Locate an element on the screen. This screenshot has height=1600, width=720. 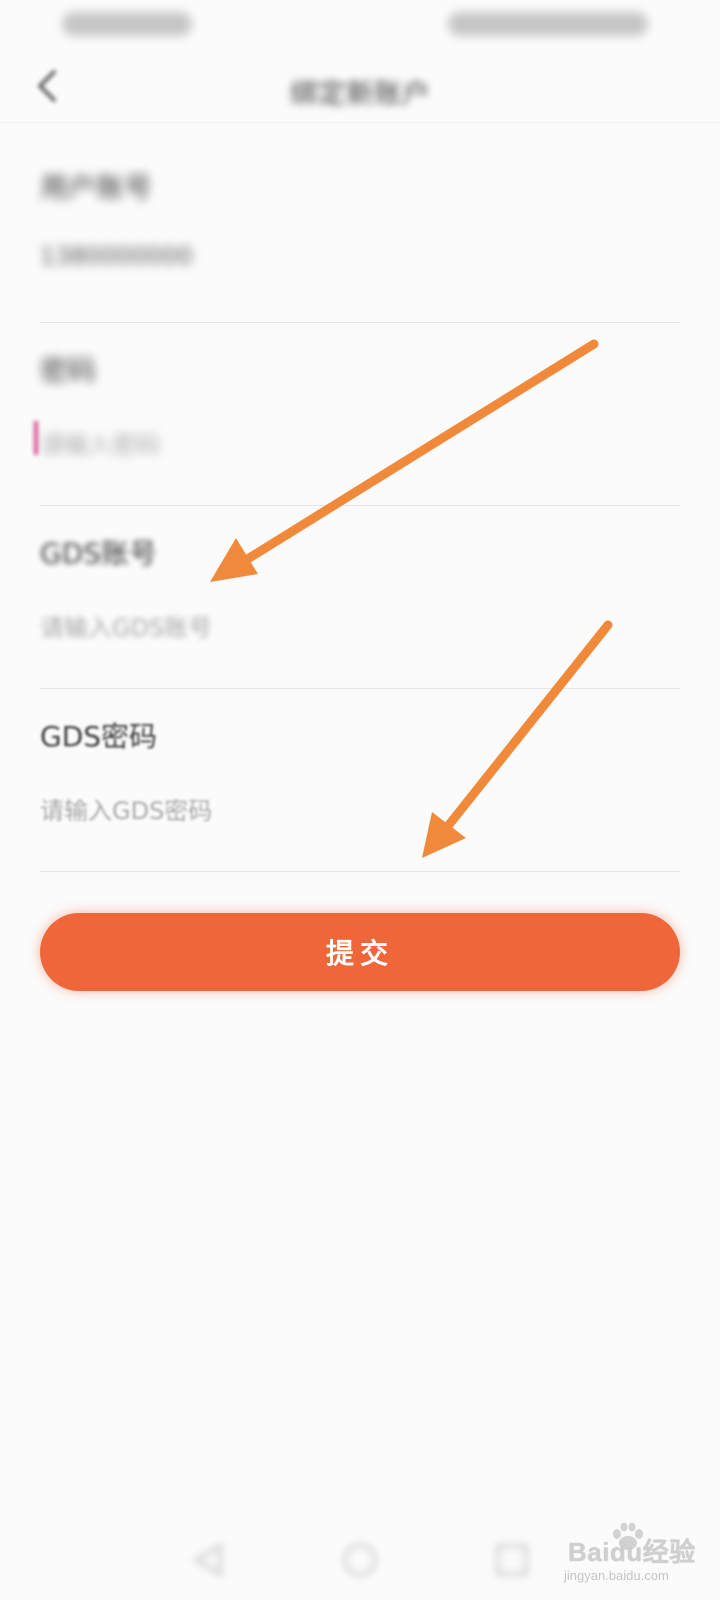
gds-account-input: 请输入GDS账号 is located at coordinates (126, 625).